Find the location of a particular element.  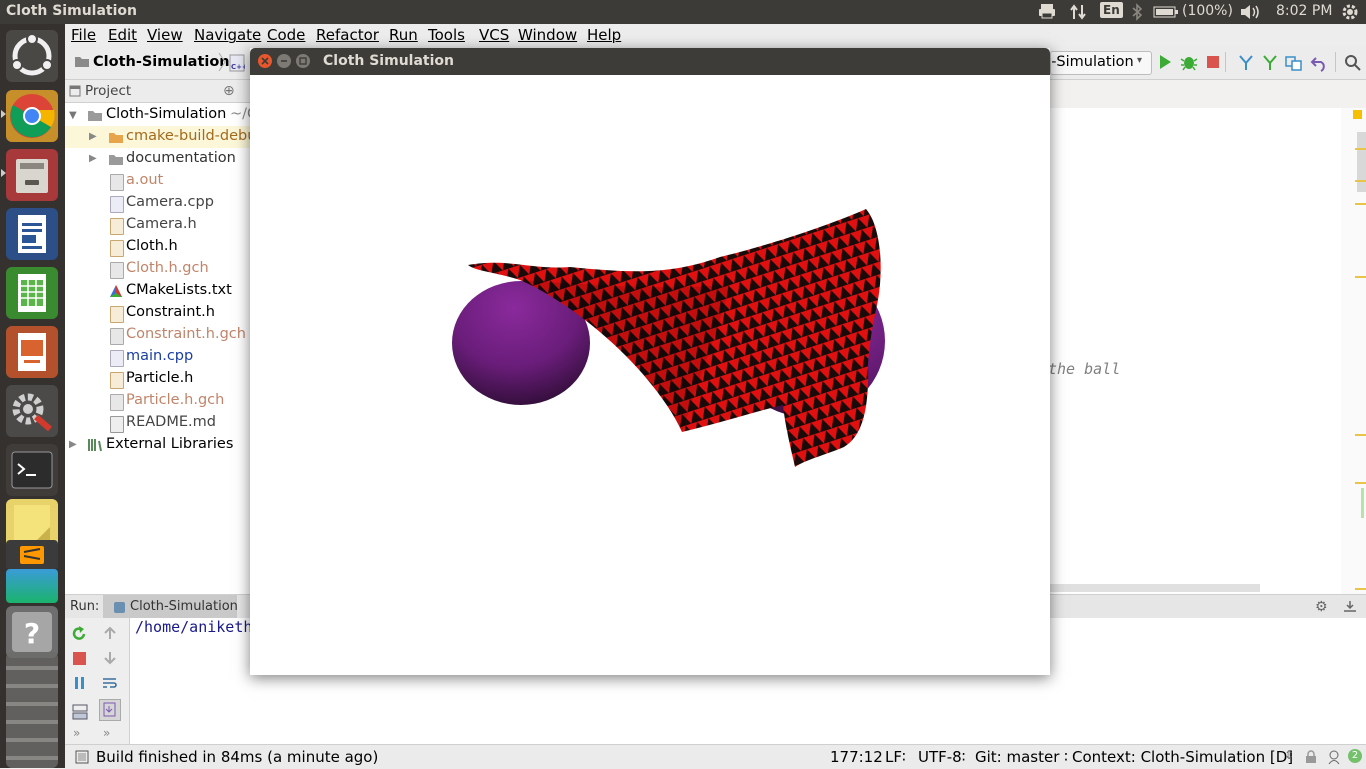

menu-code: Code is located at coordinates (286, 35).